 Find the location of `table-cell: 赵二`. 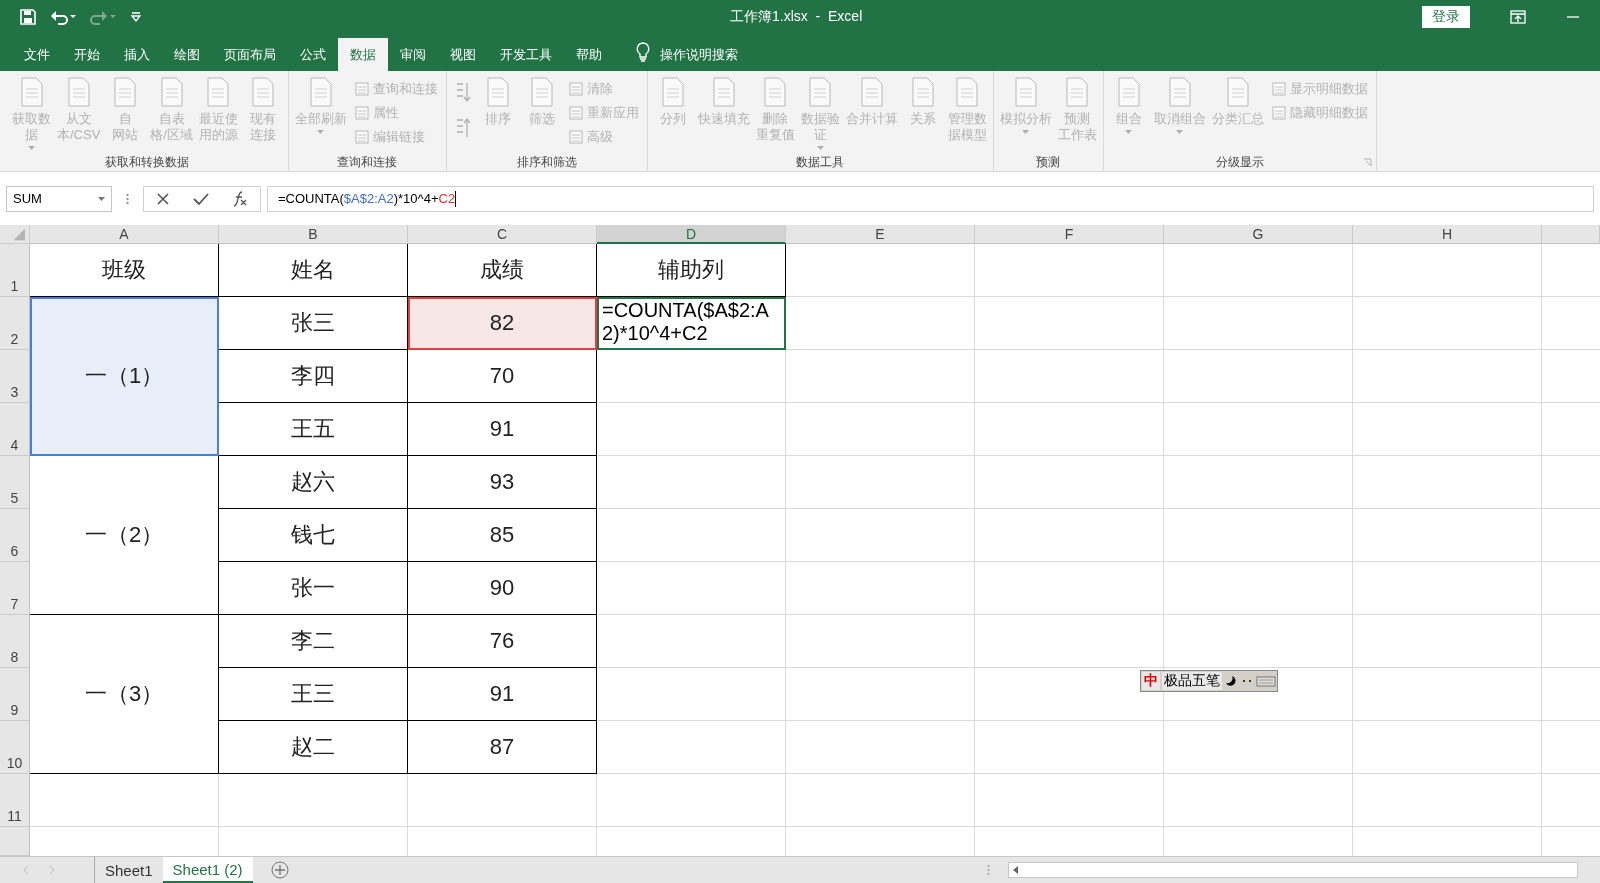

table-cell: 赵二 is located at coordinates (313, 747).